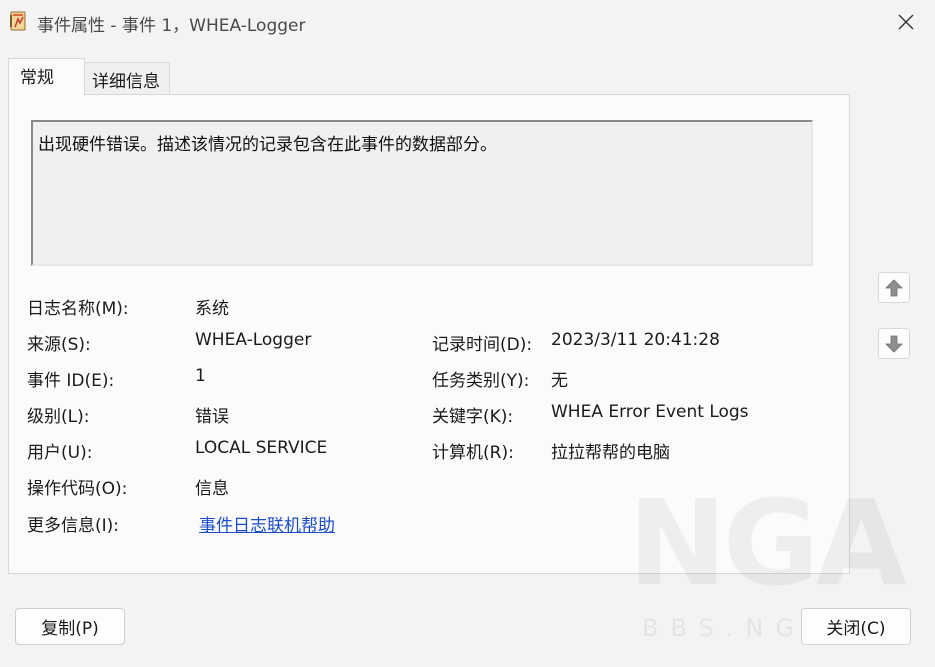 The width and height of the screenshot is (935, 667). Describe the element at coordinates (200, 376) in the screenshot. I see `event-id-value: 1` at that location.